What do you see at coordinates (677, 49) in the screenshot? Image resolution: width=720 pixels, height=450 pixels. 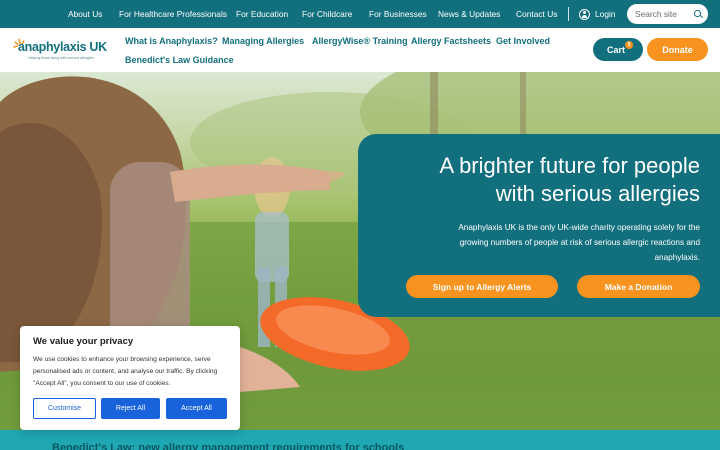 I see `donate-button: Donate` at bounding box center [677, 49].